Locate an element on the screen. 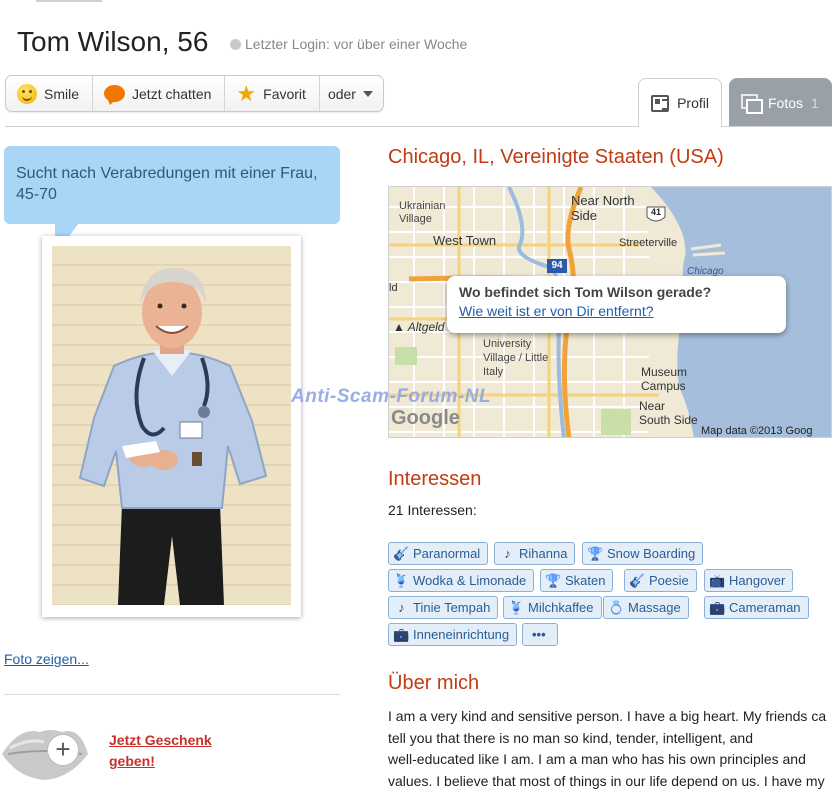  interest-tag: 🏆 Snow Boarding is located at coordinates (643, 553).